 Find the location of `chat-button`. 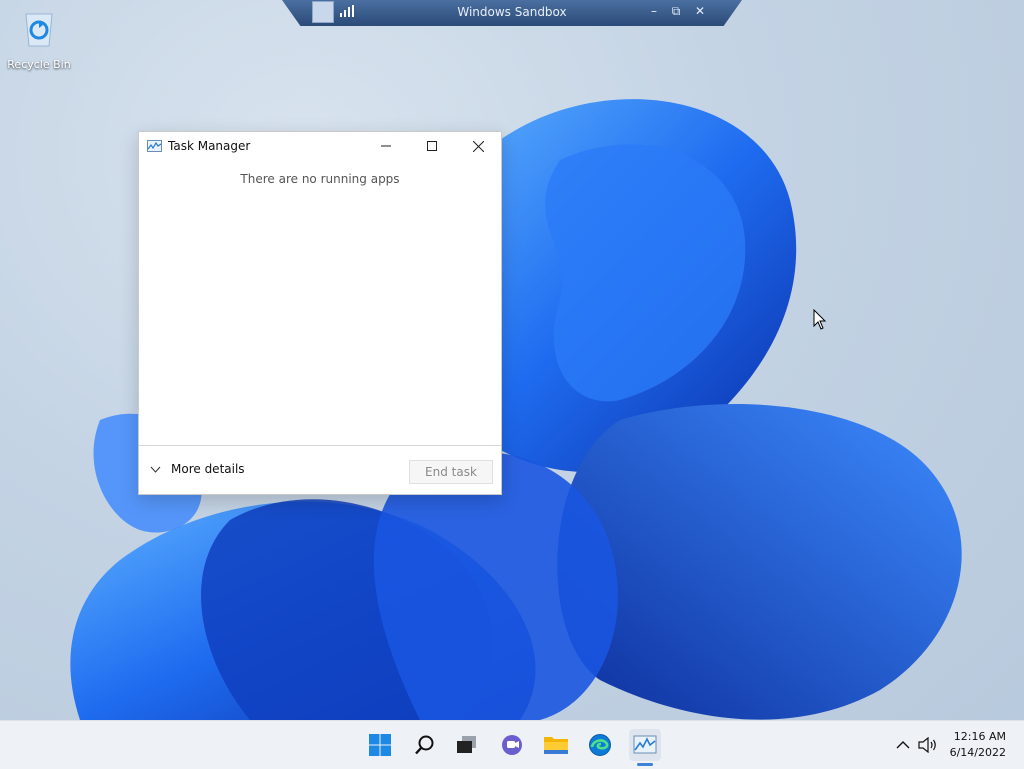

chat-button is located at coordinates (512, 745).